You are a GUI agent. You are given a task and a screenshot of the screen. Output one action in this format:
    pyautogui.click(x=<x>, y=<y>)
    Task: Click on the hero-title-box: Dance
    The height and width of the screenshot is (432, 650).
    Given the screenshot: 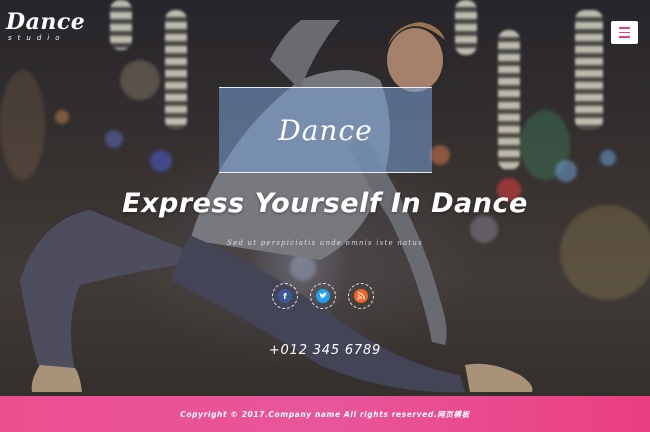 What is the action you would take?
    pyautogui.click(x=325, y=130)
    